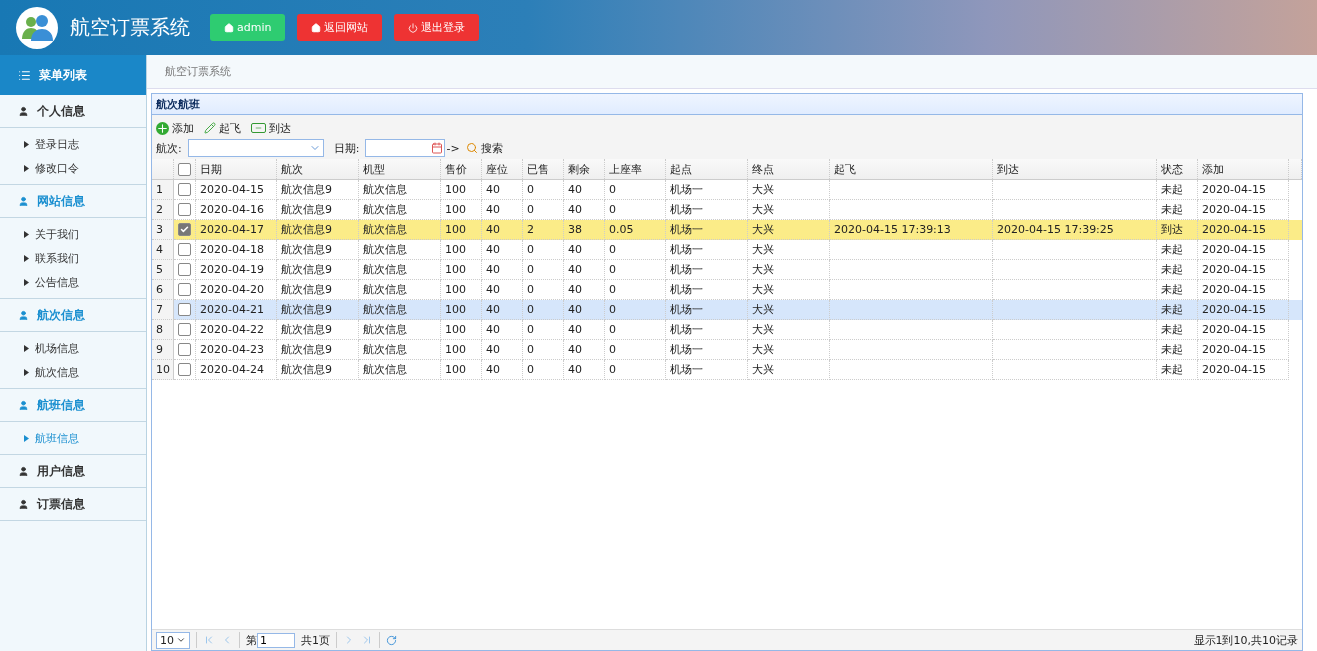  I want to click on power-icon, so click(413, 27).